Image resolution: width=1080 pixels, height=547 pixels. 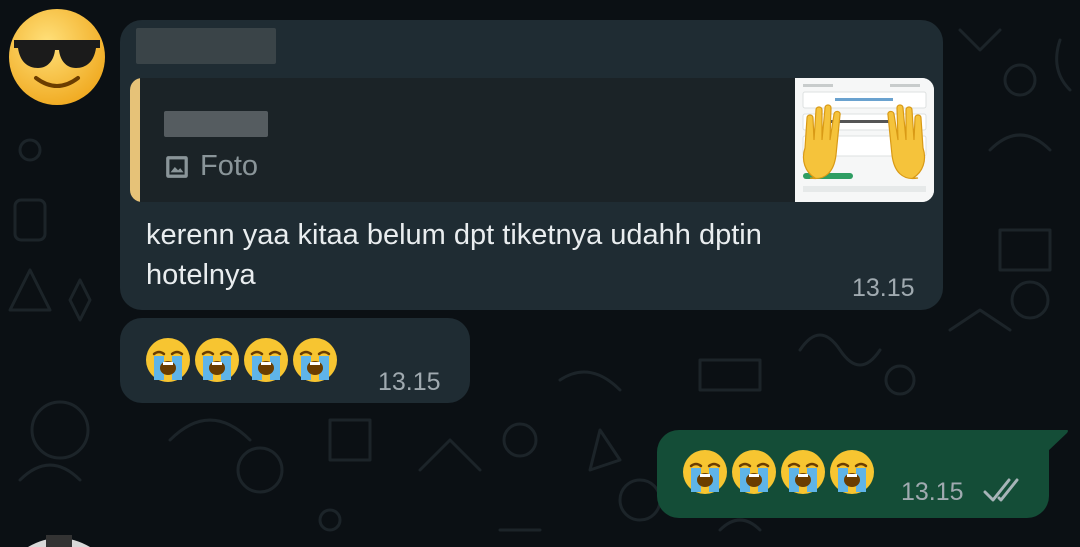 What do you see at coordinates (229, 166) in the screenshot?
I see `quoted-media-text: Foto` at bounding box center [229, 166].